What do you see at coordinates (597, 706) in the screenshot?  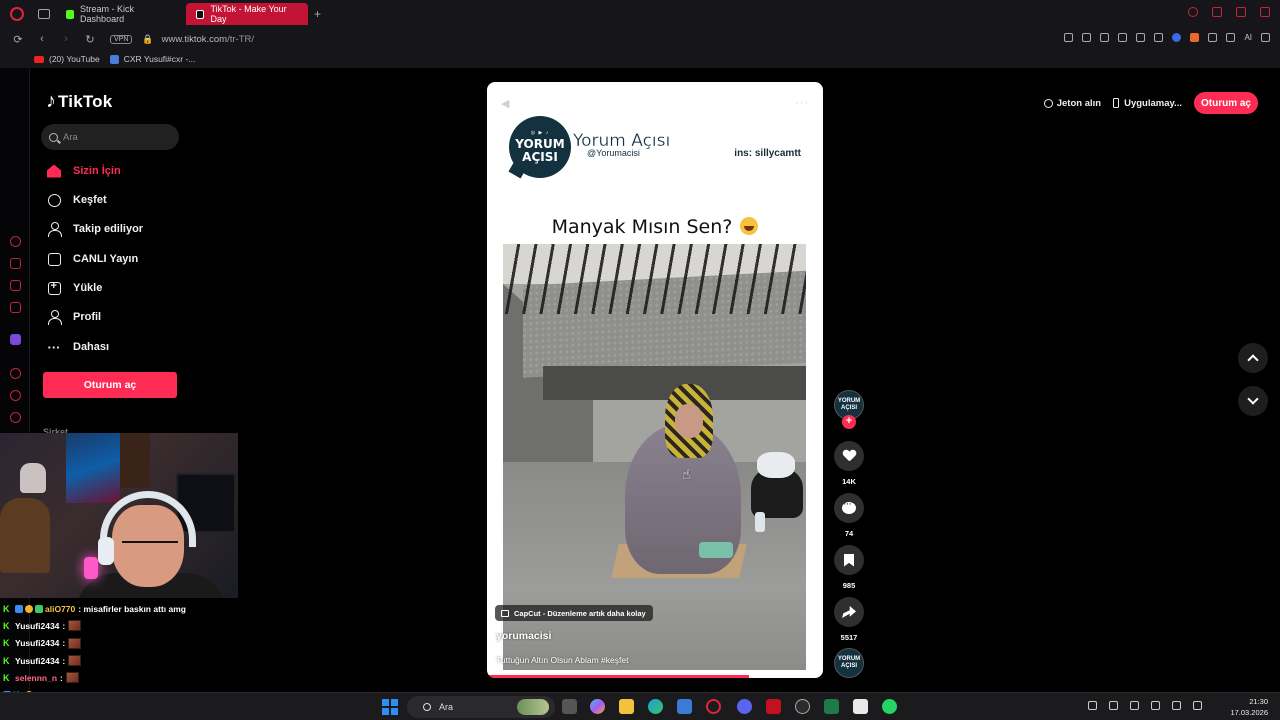 I see `copilot-icon` at bounding box center [597, 706].